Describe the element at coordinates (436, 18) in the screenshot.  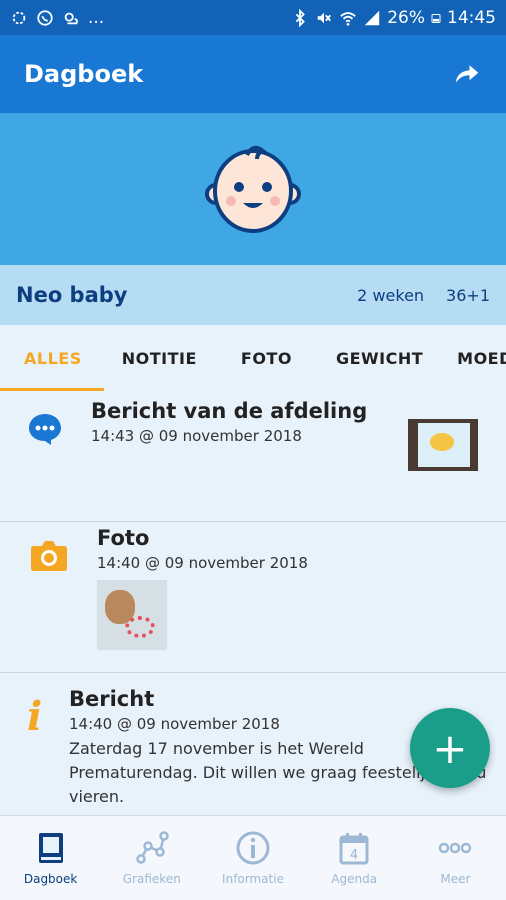
I see `battery-icon` at that location.